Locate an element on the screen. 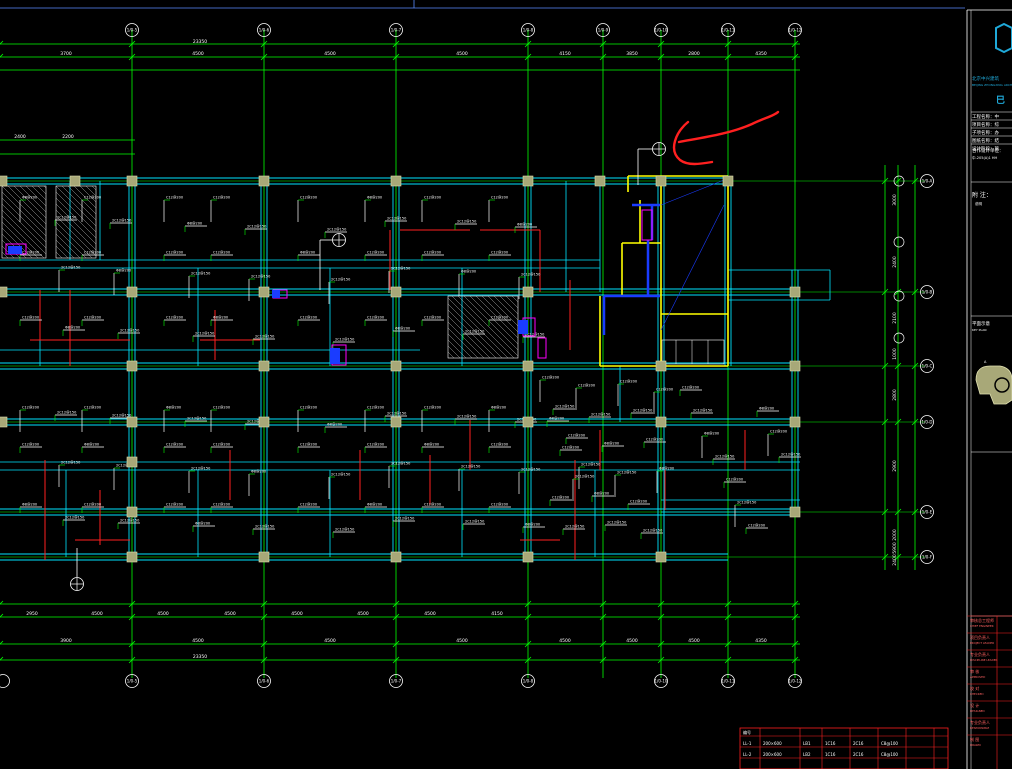  dim-text-top: 4350 is located at coordinates (761, 54).